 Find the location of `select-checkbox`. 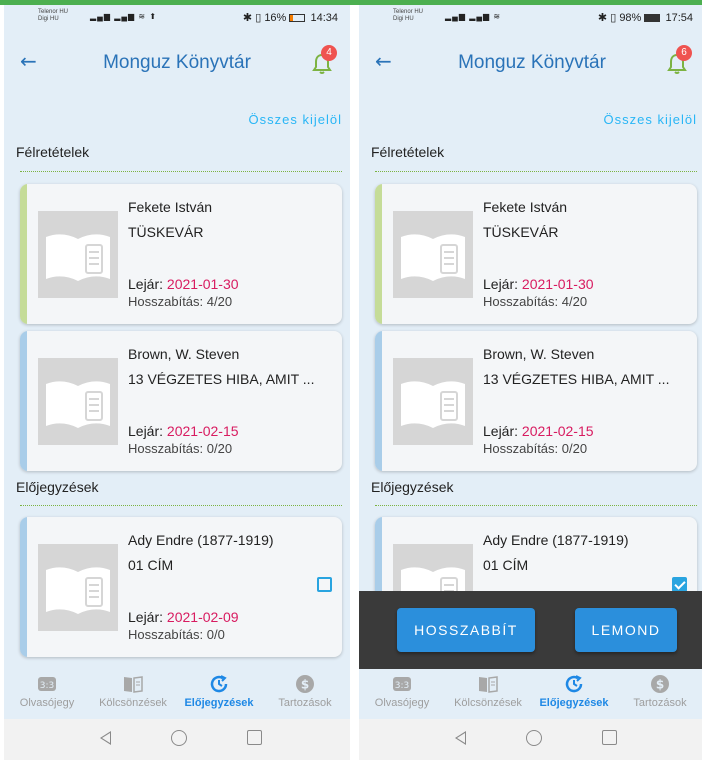

select-checkbox is located at coordinates (324, 584).